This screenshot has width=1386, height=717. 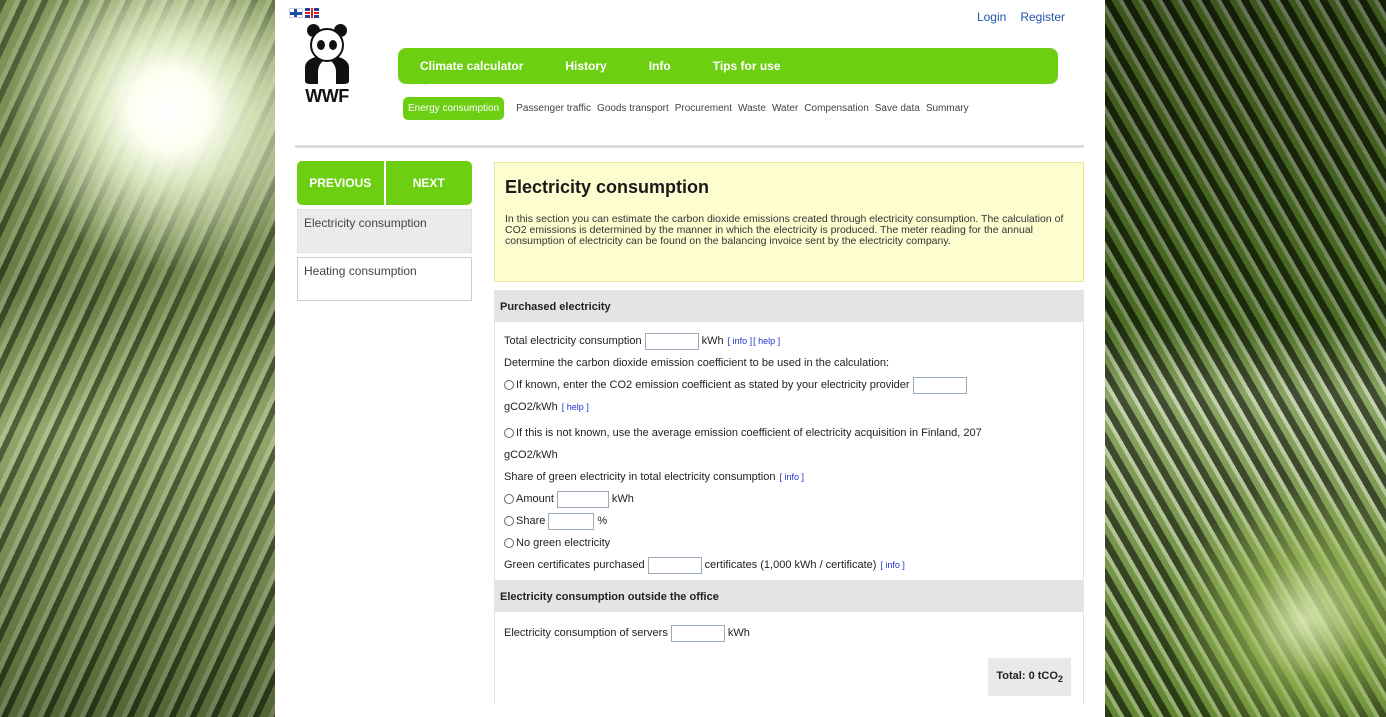 I want to click on amount-label: Amount, so click(x=535, y=499).